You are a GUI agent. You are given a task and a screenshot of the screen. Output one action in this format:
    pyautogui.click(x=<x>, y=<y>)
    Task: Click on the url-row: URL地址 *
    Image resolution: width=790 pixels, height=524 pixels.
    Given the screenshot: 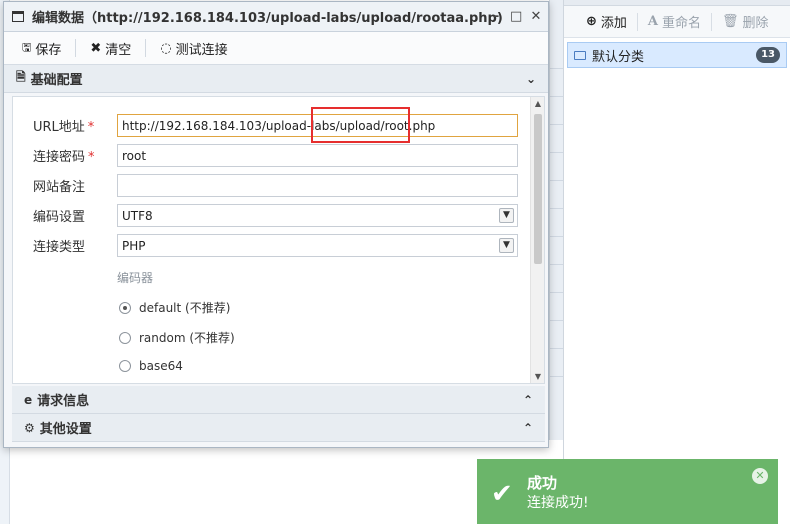 What is the action you would take?
    pyautogui.click(x=76, y=125)
    